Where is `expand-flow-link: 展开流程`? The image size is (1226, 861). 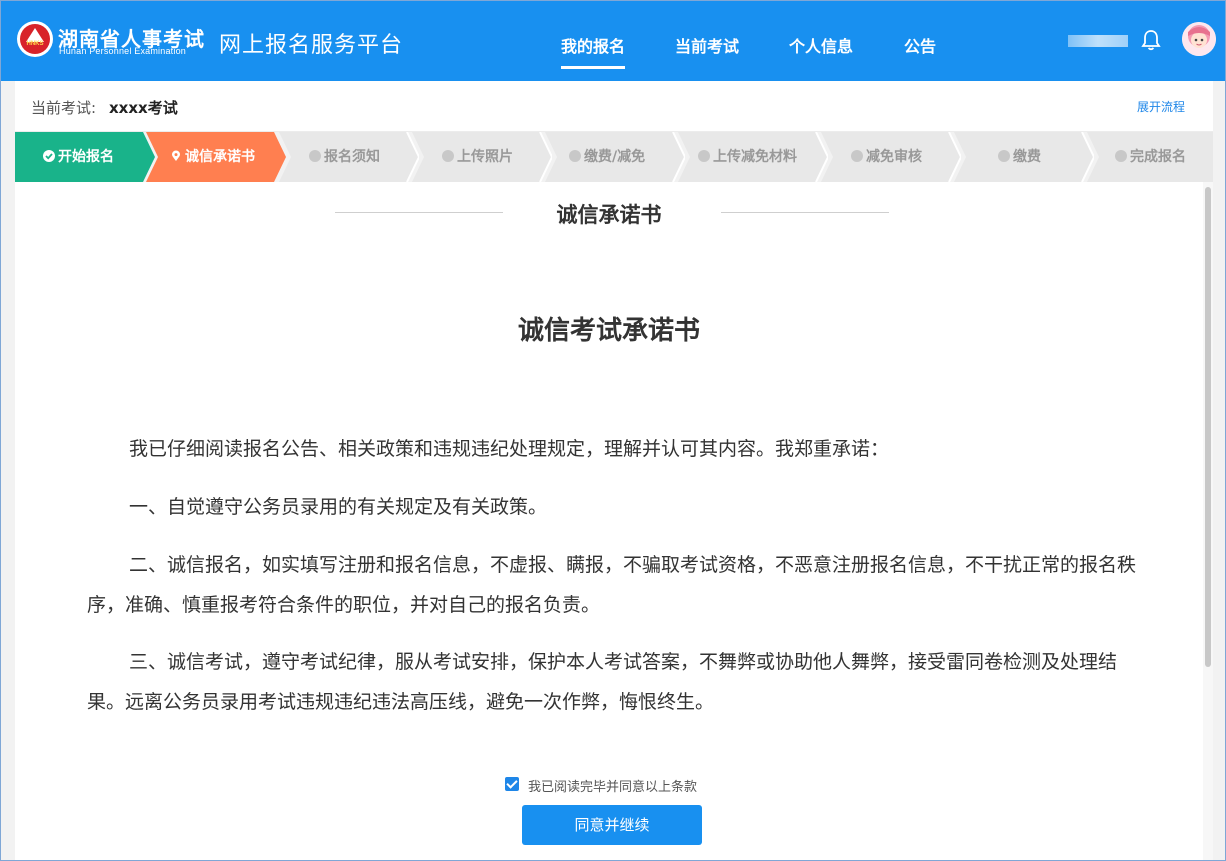
expand-flow-link: 展开流程 is located at coordinates (1161, 106).